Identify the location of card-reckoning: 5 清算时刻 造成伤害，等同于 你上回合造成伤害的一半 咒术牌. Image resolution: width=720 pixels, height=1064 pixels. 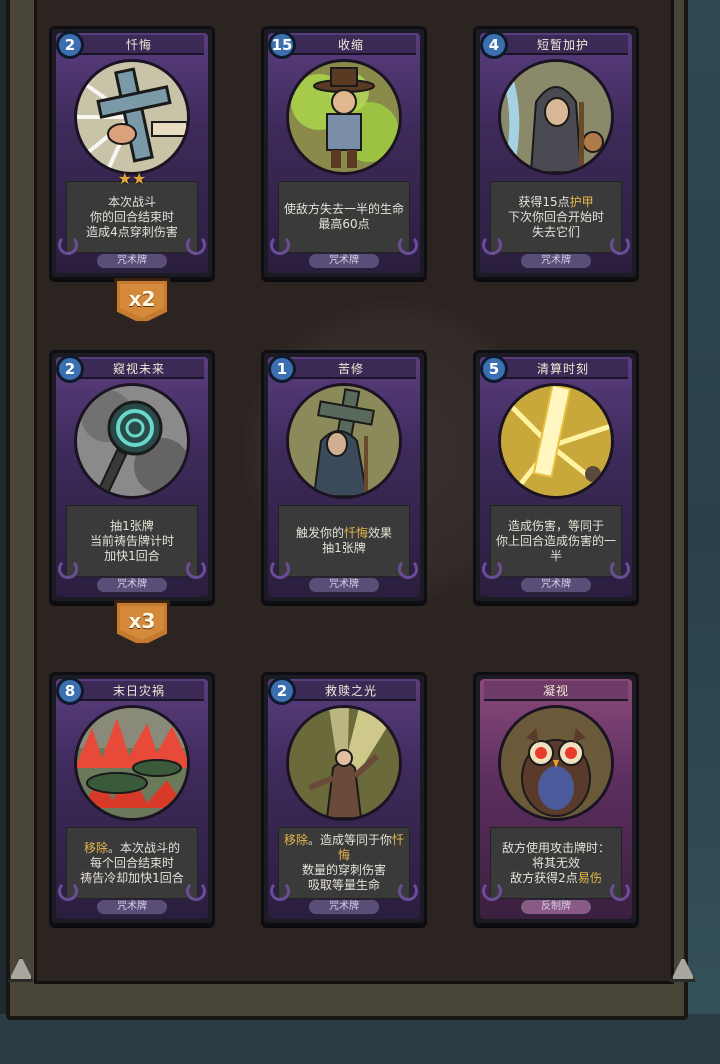
(556, 477).